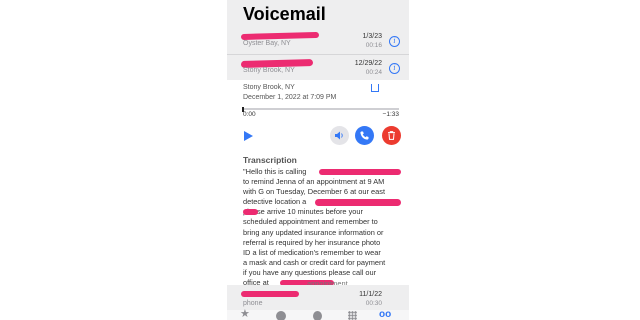 This screenshot has width=640, height=320. Describe the element at coordinates (318, 68) in the screenshot. I see `voicemail-list-item: Stony Brook, NY 12/29/22 00:24 i` at that location.